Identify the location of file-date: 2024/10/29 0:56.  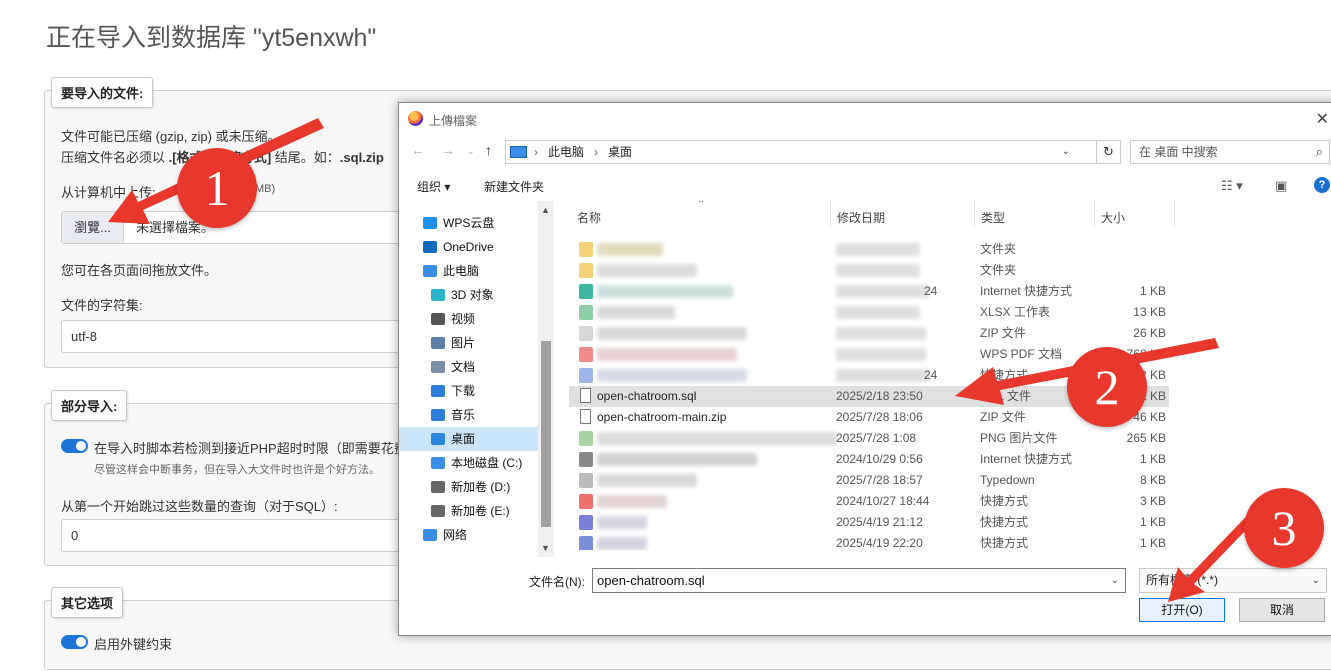
(879, 459).